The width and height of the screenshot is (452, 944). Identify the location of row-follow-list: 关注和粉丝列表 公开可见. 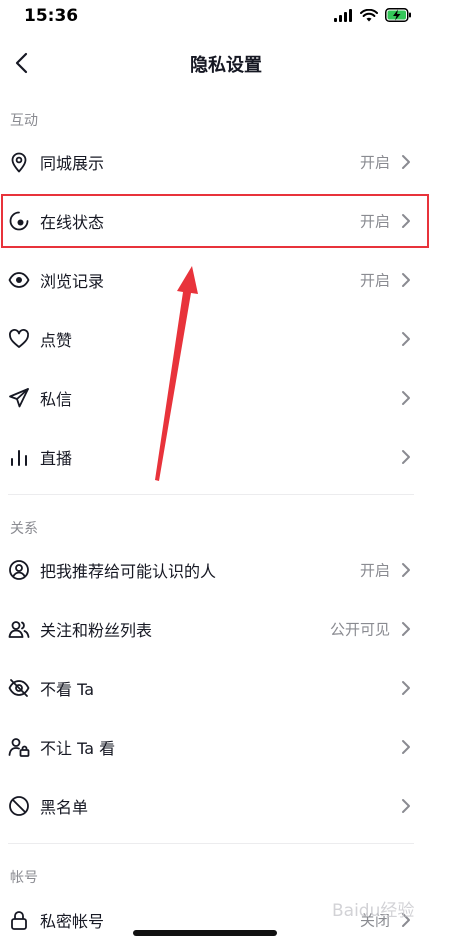
(215, 629).